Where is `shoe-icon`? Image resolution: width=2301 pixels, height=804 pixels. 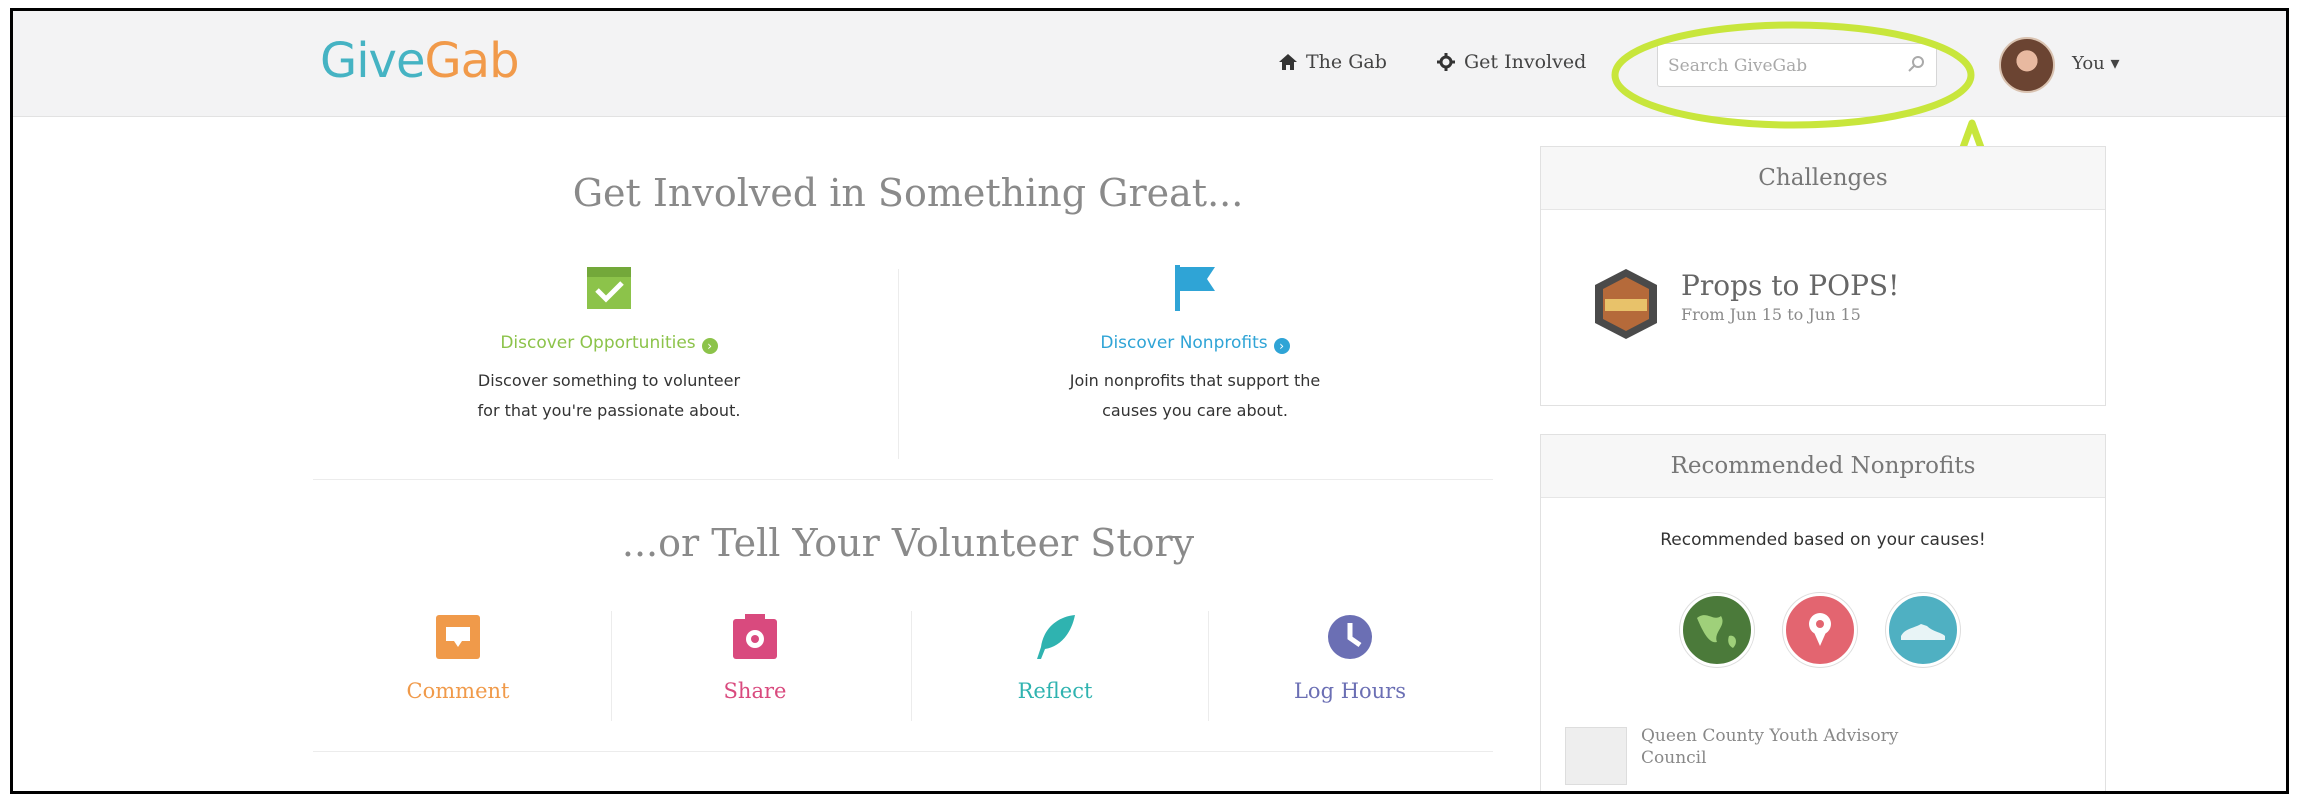 shoe-icon is located at coordinates (1923, 632).